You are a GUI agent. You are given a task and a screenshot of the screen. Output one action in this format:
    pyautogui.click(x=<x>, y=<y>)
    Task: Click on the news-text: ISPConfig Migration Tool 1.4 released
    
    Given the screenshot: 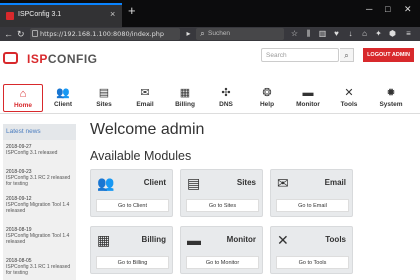 What is the action you would take?
    pyautogui.click(x=38, y=239)
    